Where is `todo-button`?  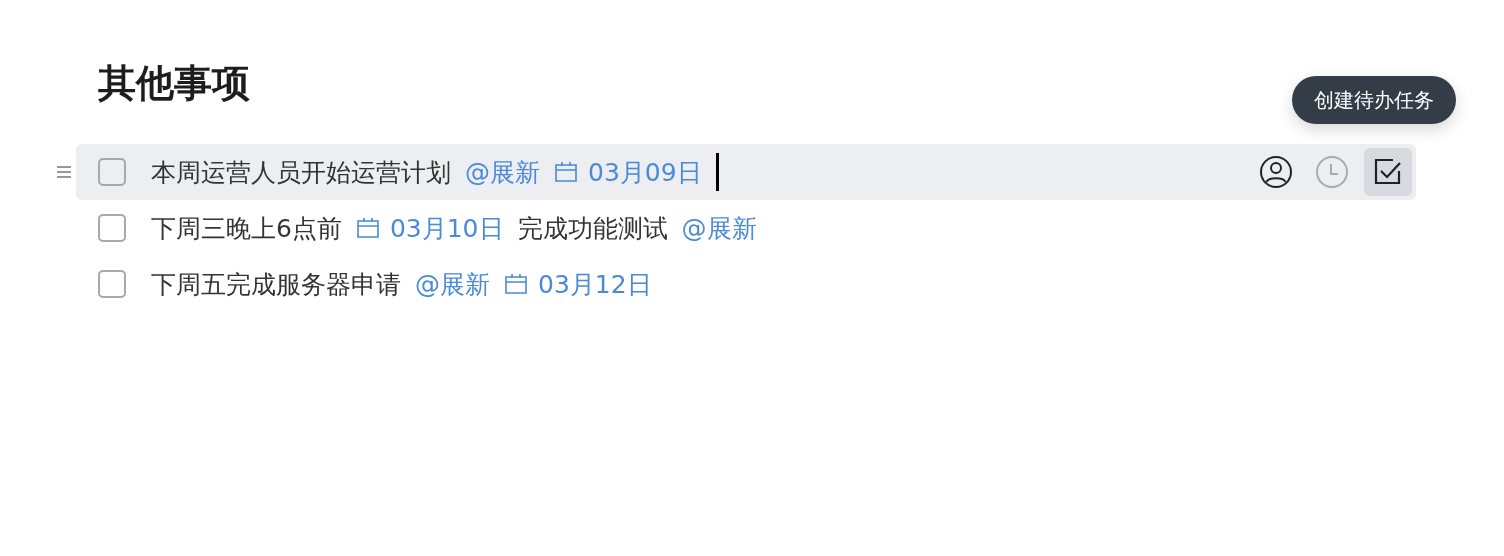
todo-button is located at coordinates (1388, 172).